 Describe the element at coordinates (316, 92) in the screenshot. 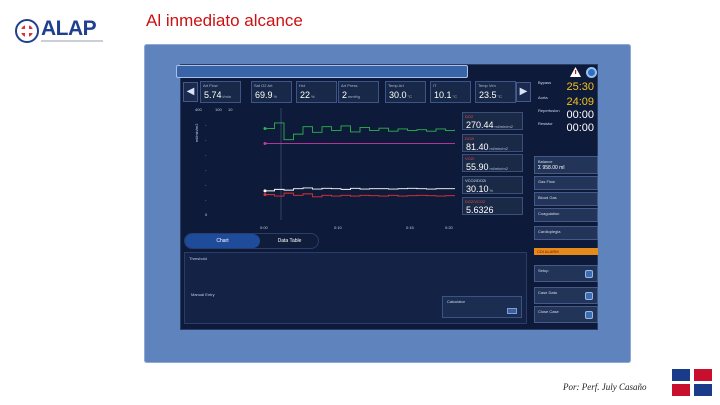

I see `param-2: Hct 22%` at that location.